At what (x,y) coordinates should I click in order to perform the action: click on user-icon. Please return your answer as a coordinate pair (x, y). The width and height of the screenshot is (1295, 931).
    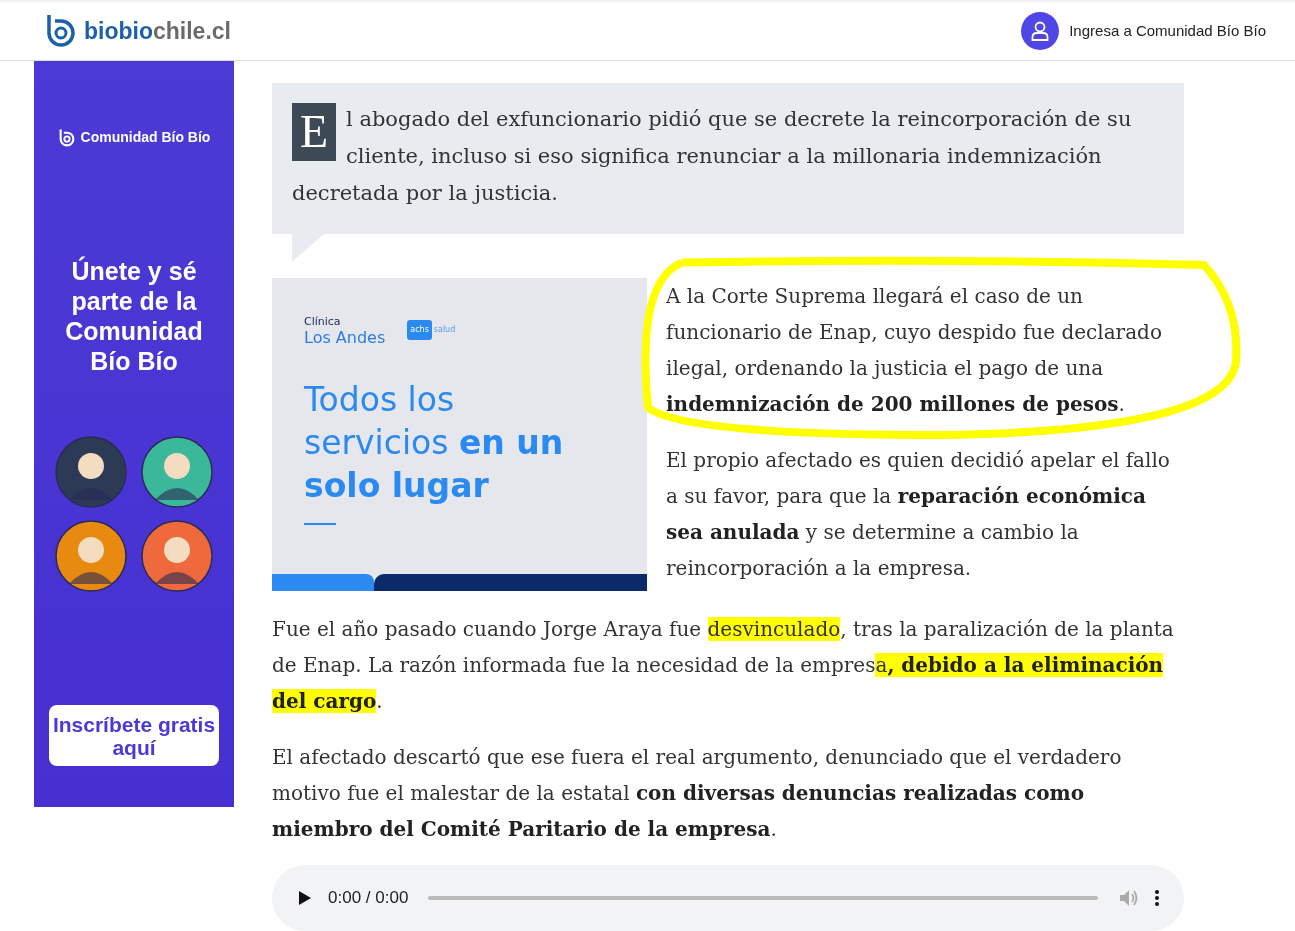
    Looking at the image, I should click on (1040, 31).